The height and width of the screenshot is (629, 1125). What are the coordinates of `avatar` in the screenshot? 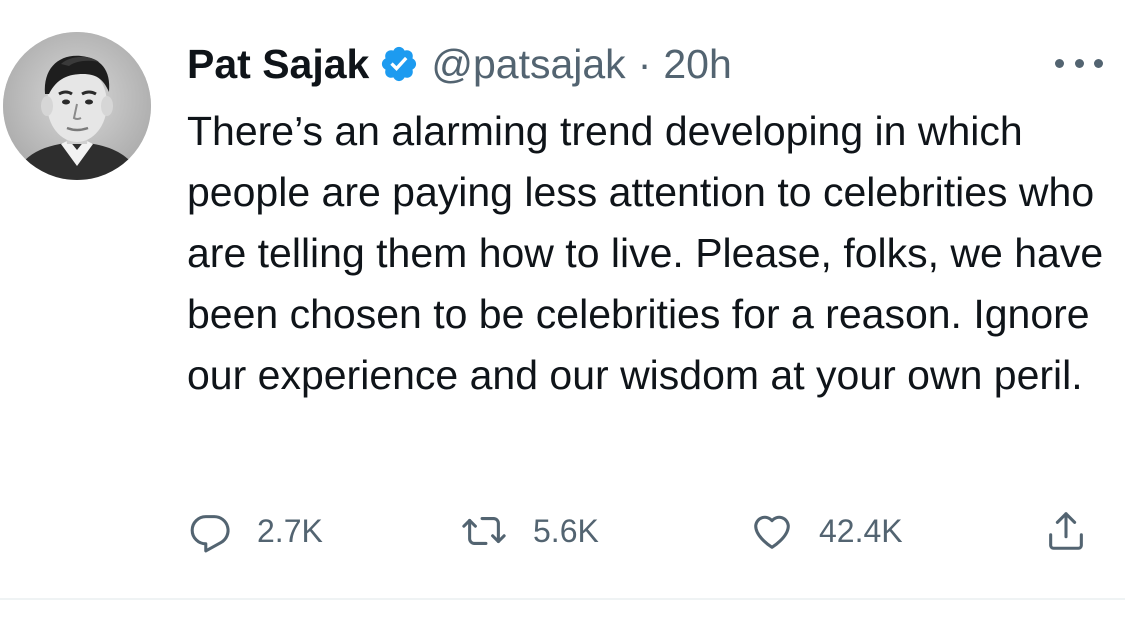 It's located at (77, 106).